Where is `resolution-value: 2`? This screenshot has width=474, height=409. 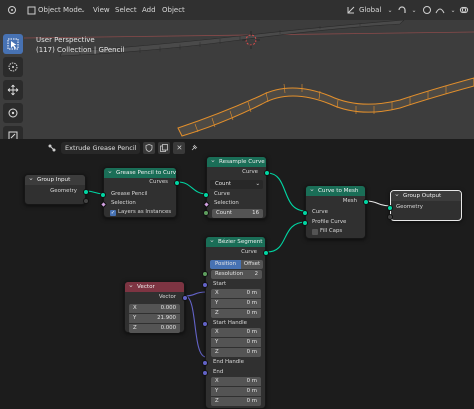 resolution-value: 2 is located at coordinates (256, 274).